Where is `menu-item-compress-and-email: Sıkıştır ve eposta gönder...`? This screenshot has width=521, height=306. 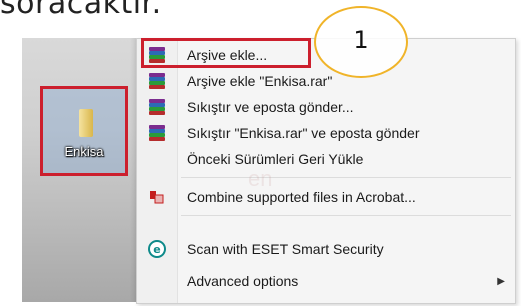
menu-item-compress-and-email: Sıkıştır ve eposta gönder... is located at coordinates (326, 107).